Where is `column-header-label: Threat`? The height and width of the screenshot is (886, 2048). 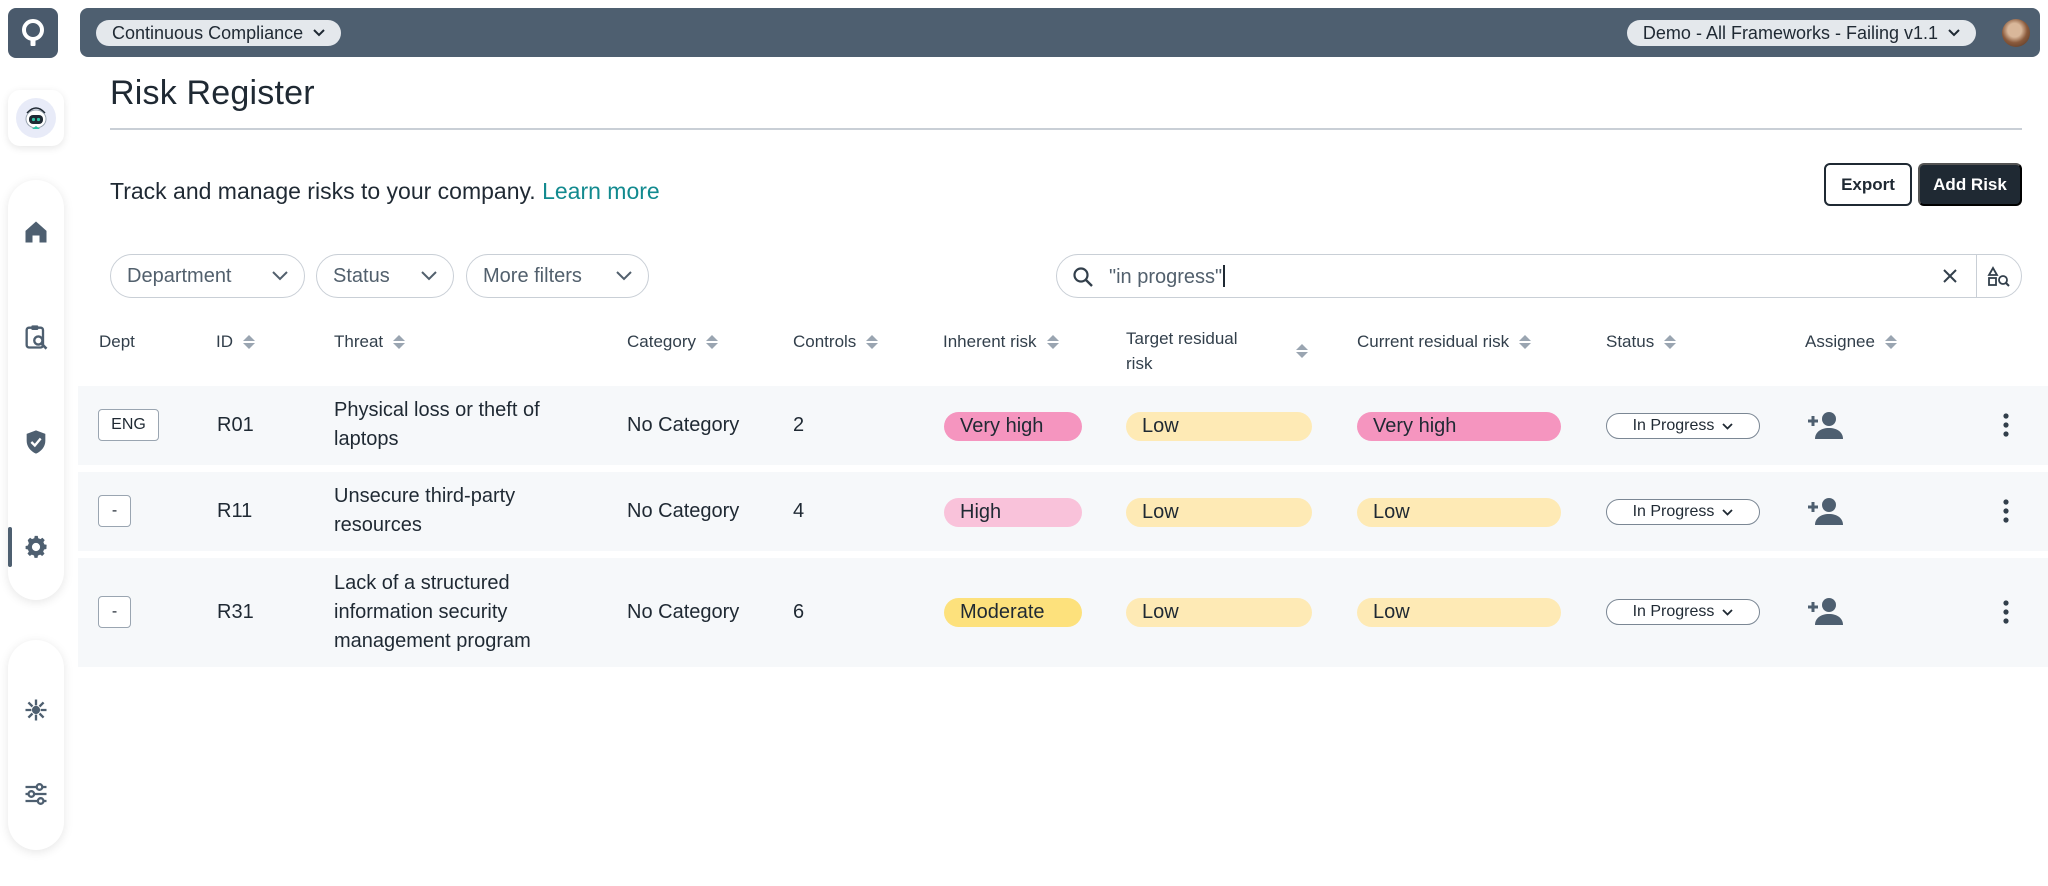 column-header-label: Threat is located at coordinates (359, 341).